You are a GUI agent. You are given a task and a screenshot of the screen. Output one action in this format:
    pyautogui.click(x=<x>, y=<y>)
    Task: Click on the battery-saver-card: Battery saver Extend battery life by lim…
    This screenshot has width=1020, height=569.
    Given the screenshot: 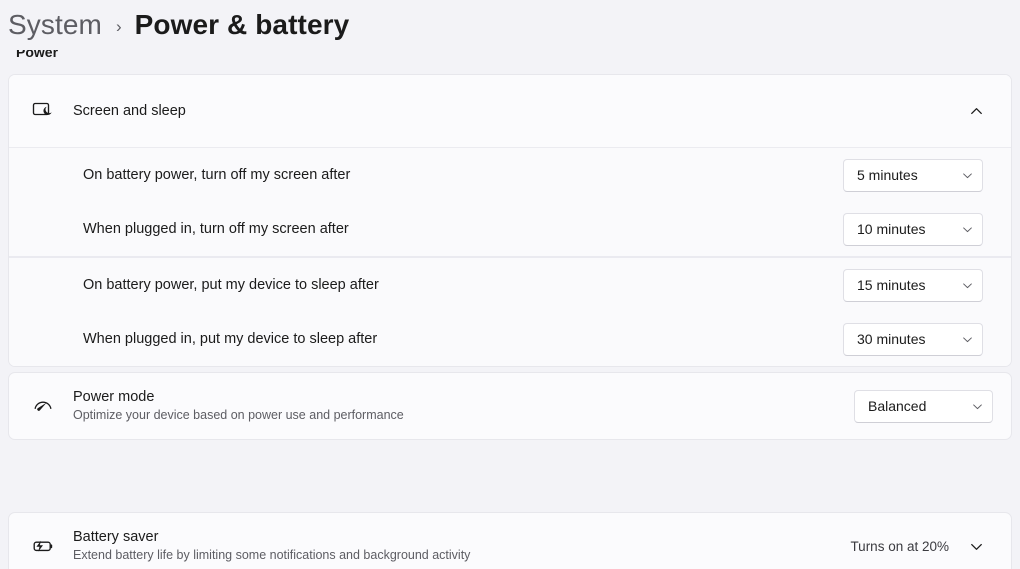 What is the action you would take?
    pyautogui.click(x=510, y=540)
    